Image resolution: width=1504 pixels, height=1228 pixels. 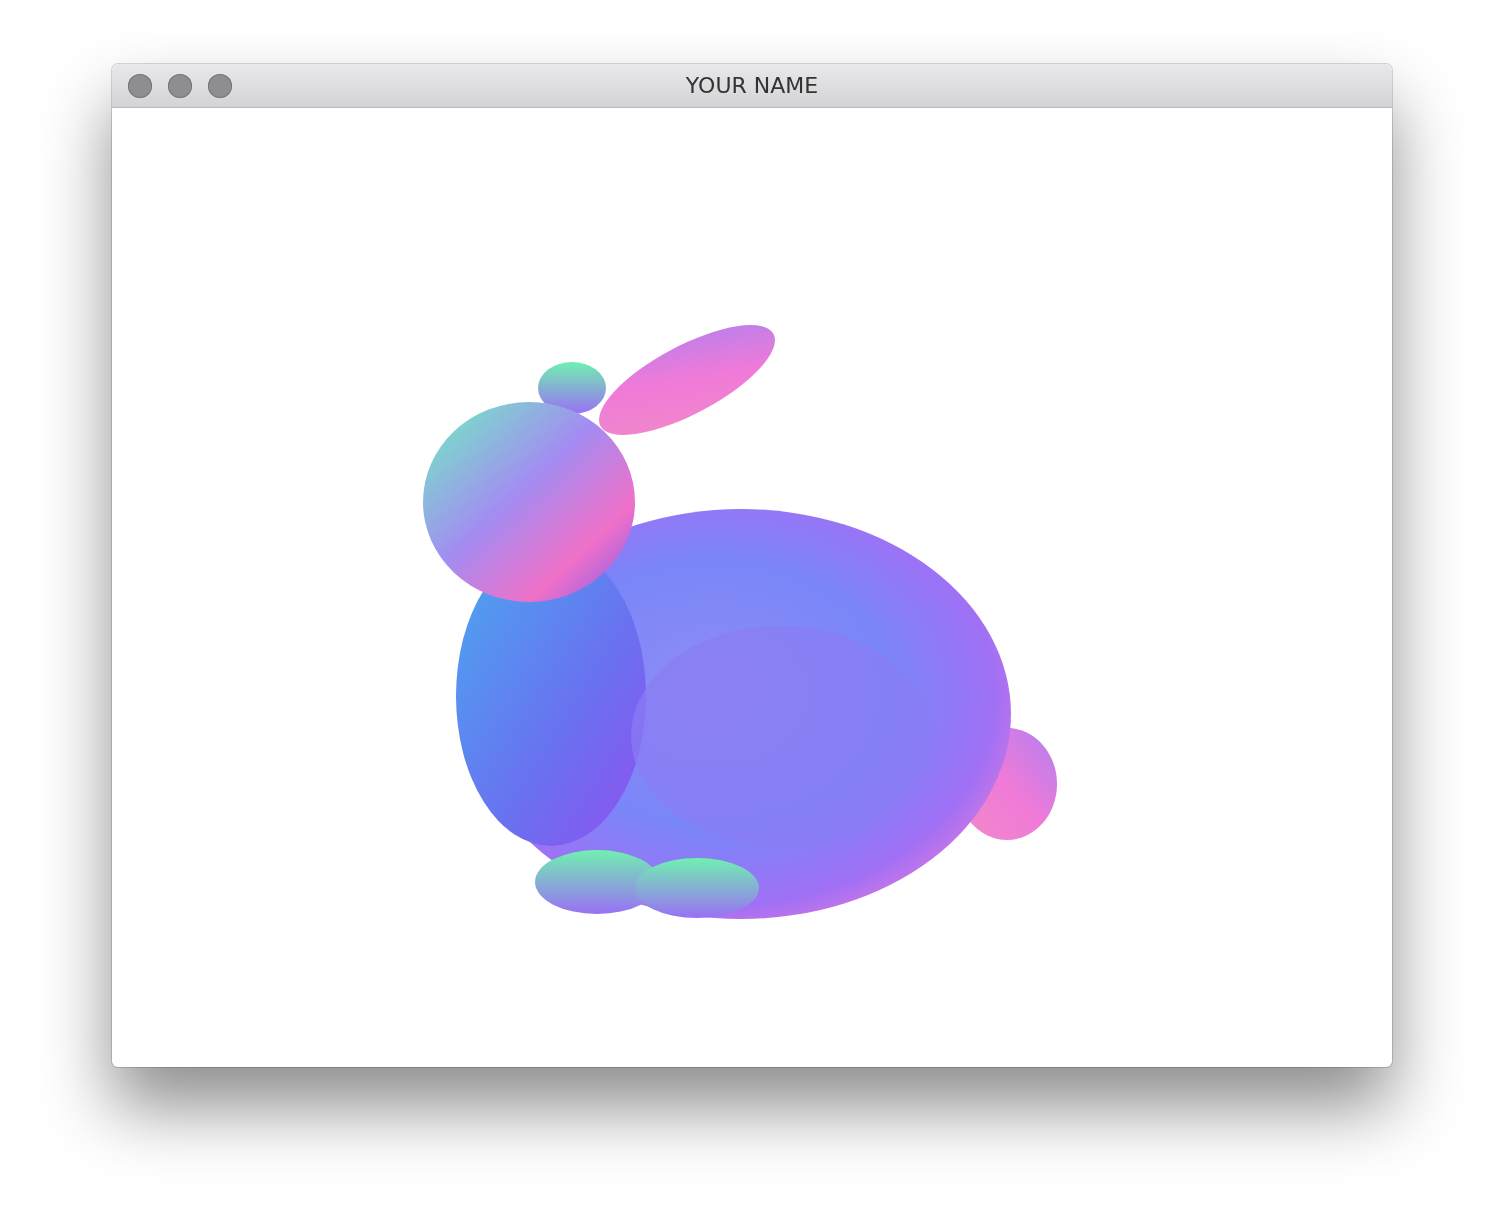 I want to click on window-title: YOUR NAME, so click(x=752, y=85).